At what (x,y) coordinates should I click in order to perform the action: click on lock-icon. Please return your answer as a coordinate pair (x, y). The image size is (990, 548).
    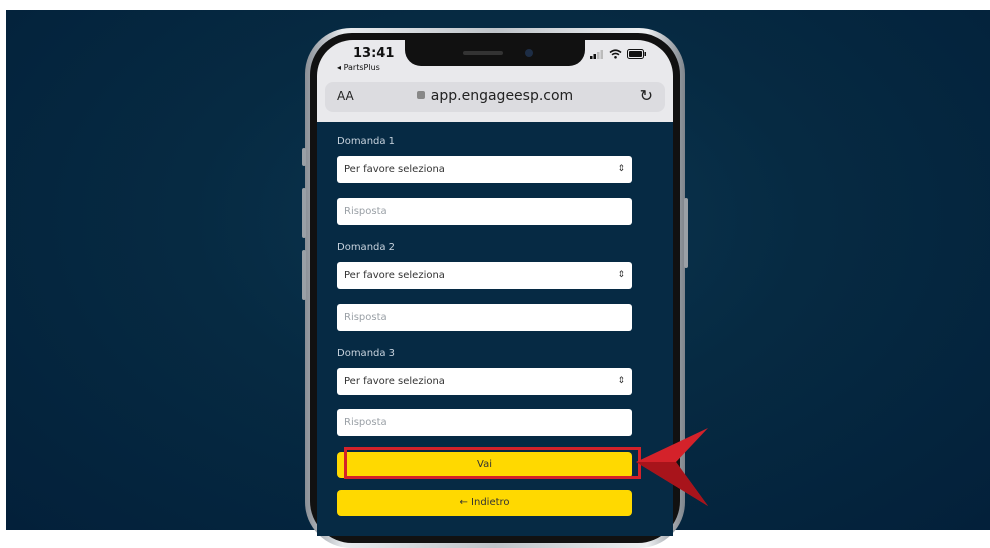
    Looking at the image, I should click on (420, 95).